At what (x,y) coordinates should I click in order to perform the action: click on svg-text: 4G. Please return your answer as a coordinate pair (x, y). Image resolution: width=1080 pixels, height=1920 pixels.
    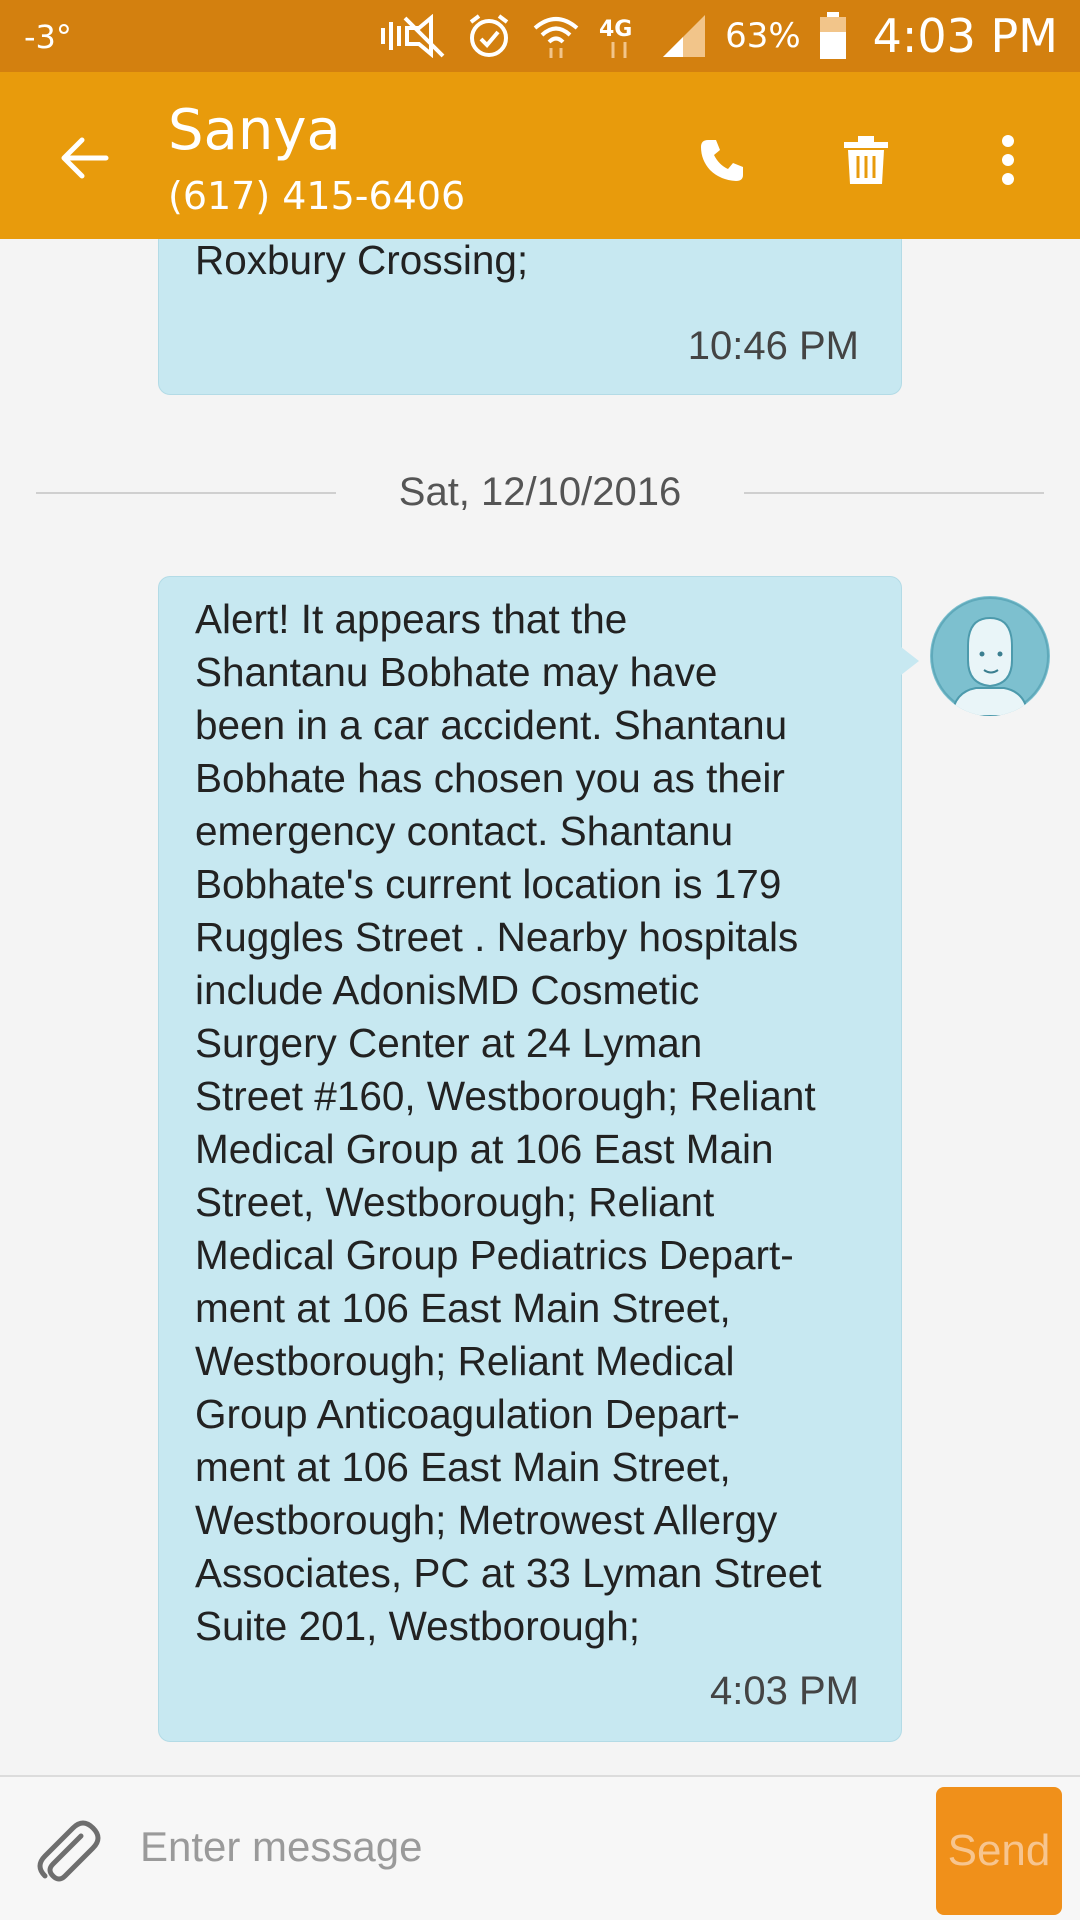
    Looking at the image, I should click on (615, 29).